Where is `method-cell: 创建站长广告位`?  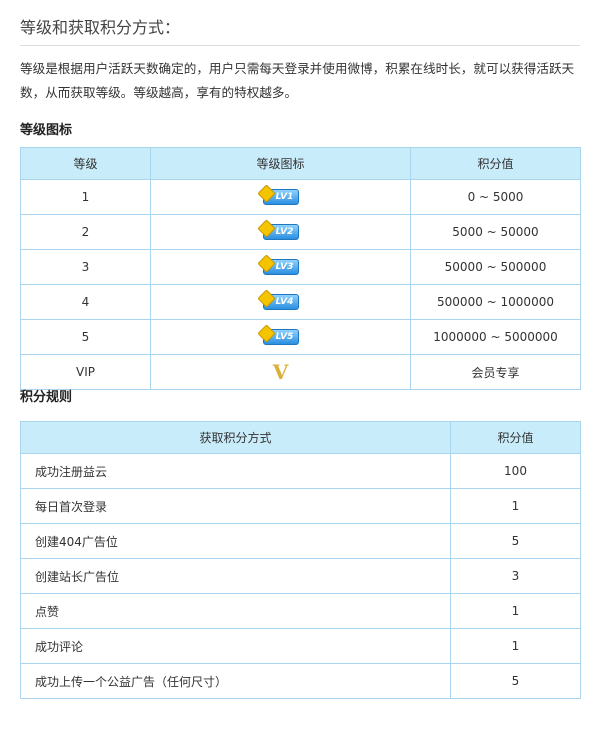
method-cell: 创建站长广告位 is located at coordinates (235, 576).